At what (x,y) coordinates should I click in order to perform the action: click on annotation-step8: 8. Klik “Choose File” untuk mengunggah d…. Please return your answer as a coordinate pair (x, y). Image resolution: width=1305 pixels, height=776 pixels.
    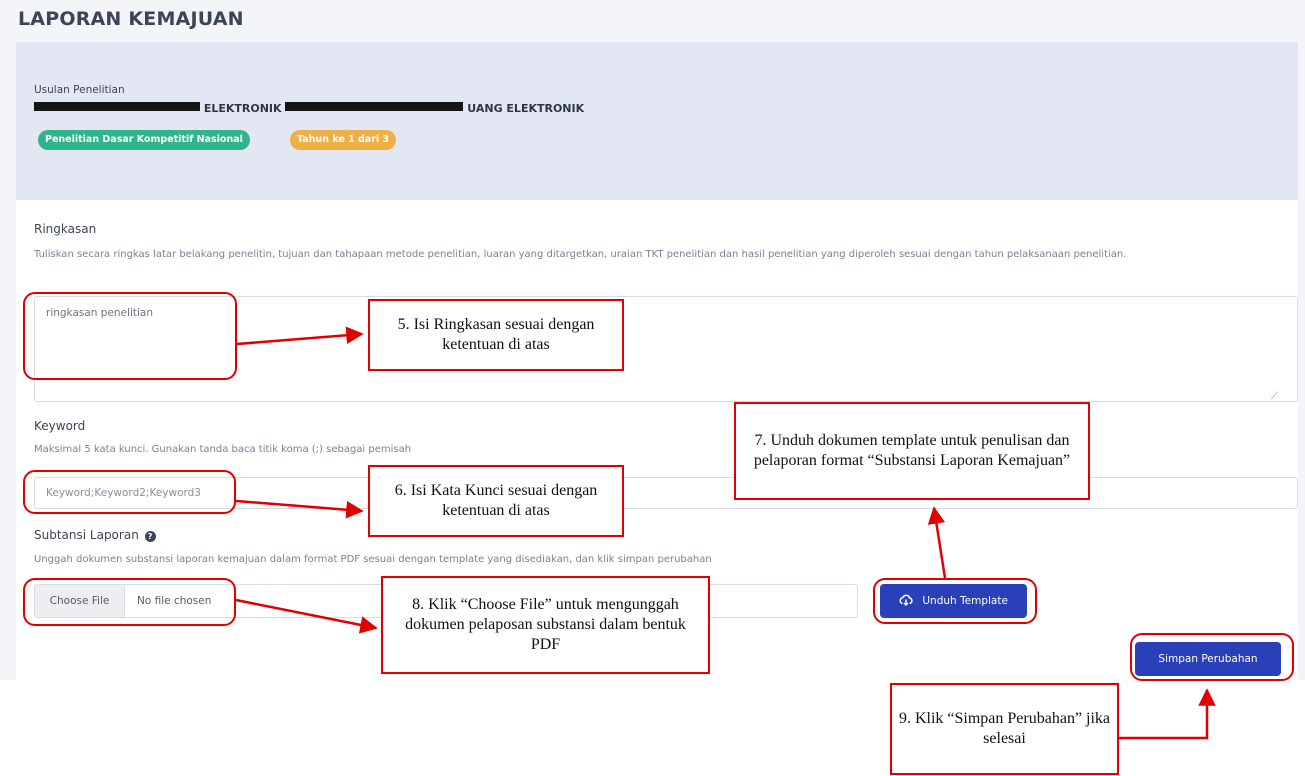
    Looking at the image, I should click on (545, 625).